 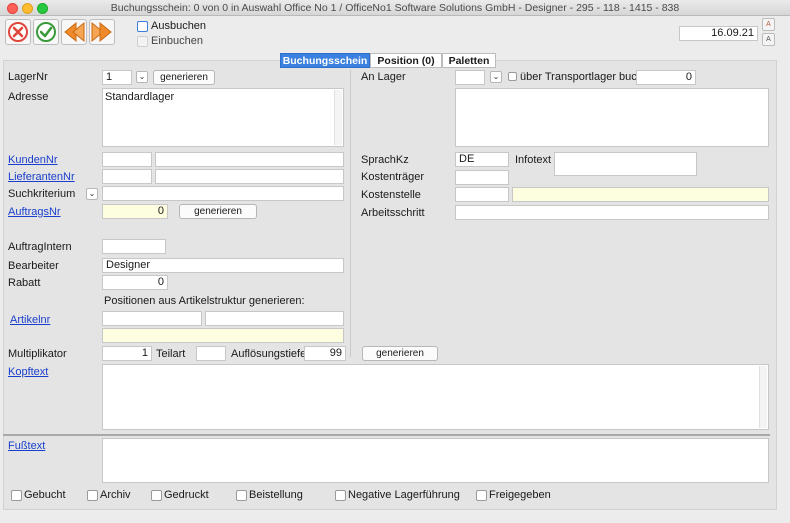 What do you see at coordinates (395, 33) in the screenshot?
I see `toolbar` at bounding box center [395, 33].